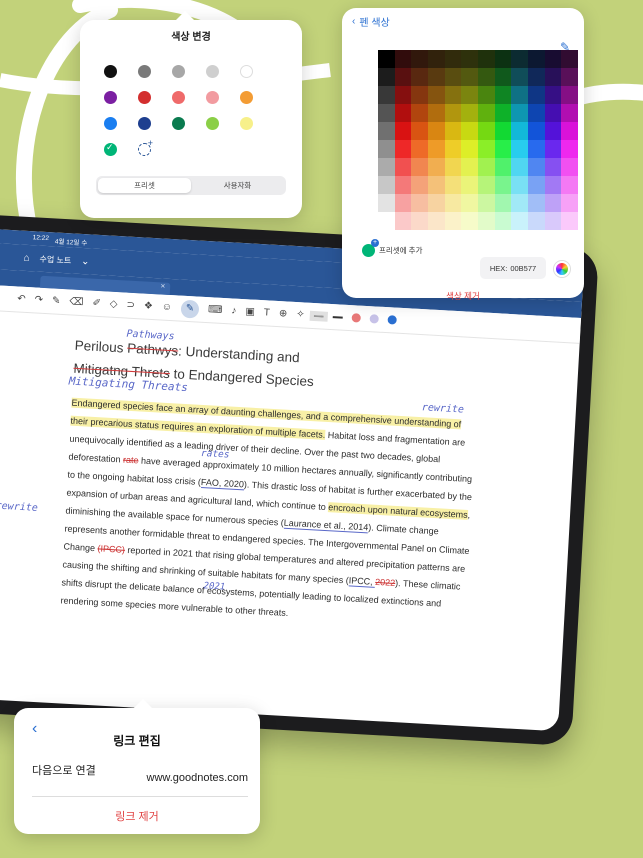  I want to click on tab-custom: 사용자화, so click(237, 185).